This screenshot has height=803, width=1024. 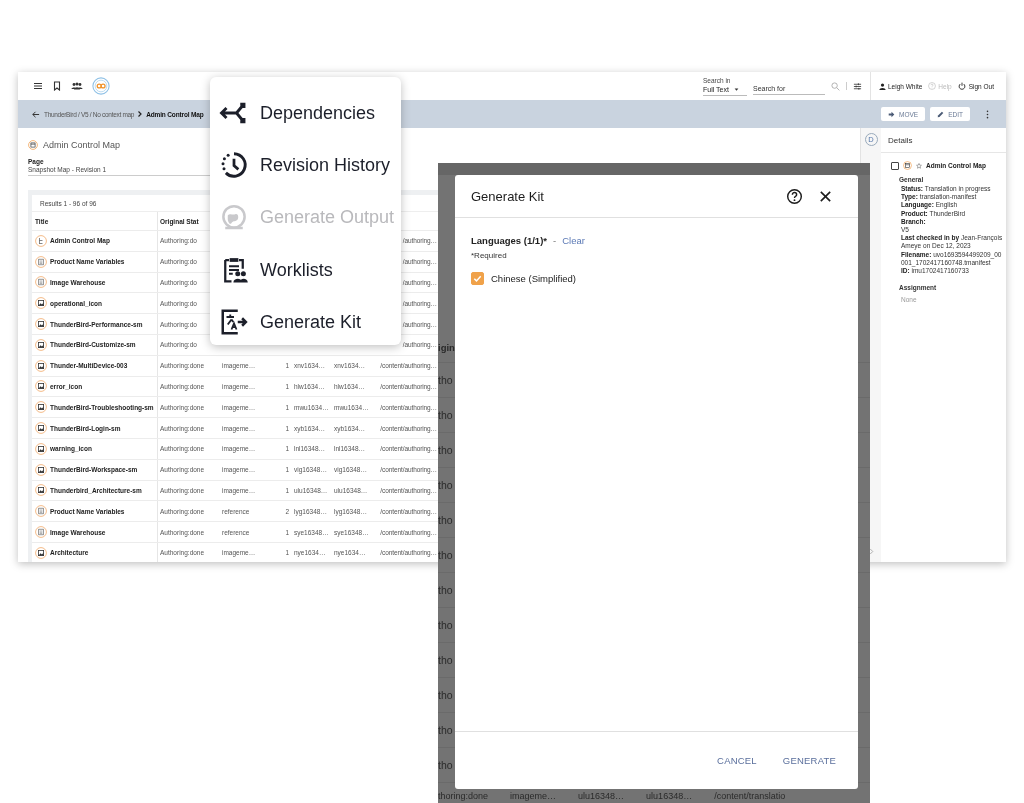 I want to click on translate-icon, so click(x=234, y=322).